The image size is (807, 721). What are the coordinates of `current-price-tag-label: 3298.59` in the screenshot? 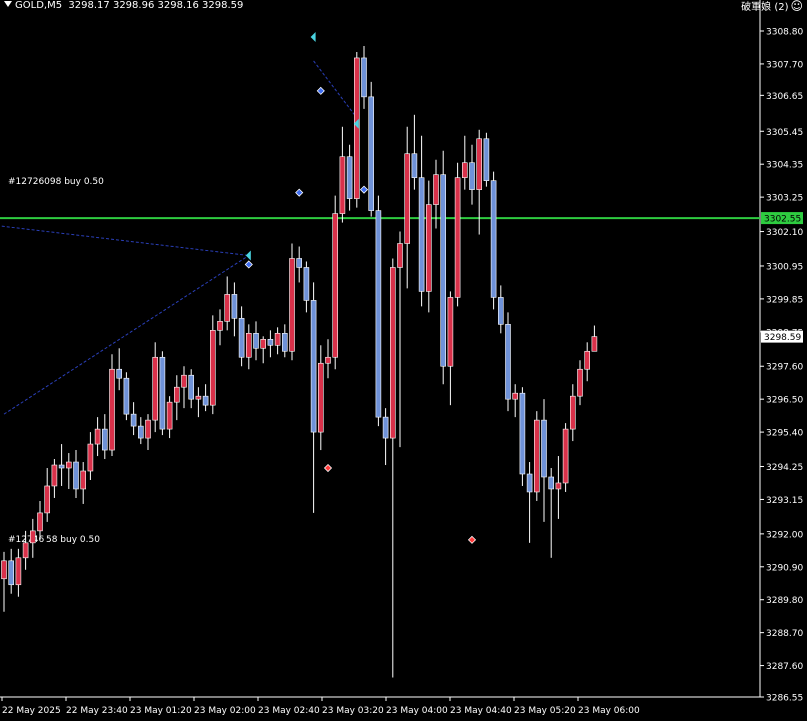 It's located at (782, 338).